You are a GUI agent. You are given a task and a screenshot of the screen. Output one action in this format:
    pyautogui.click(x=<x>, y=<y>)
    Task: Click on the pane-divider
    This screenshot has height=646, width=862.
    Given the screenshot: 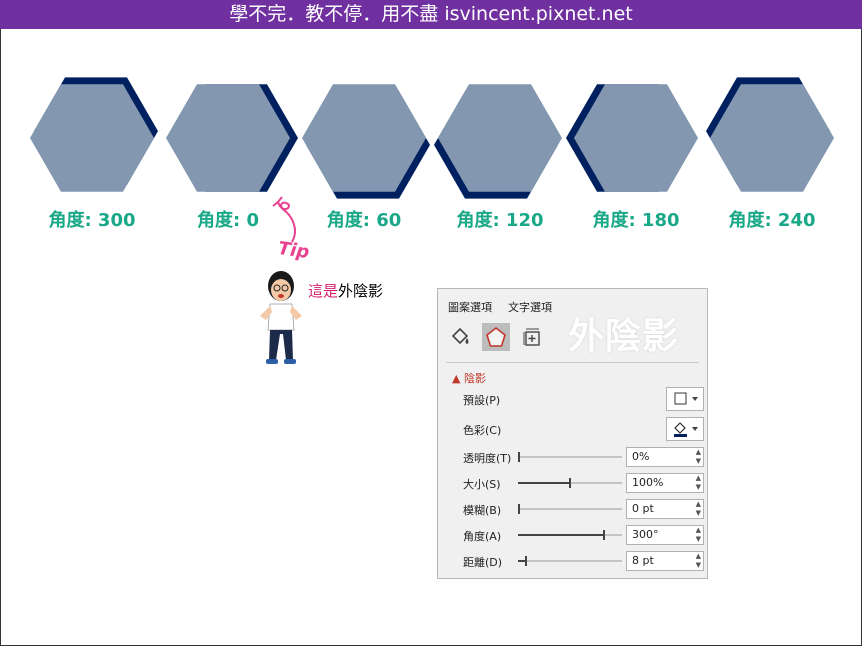 What is the action you would take?
    pyautogui.click(x=572, y=362)
    